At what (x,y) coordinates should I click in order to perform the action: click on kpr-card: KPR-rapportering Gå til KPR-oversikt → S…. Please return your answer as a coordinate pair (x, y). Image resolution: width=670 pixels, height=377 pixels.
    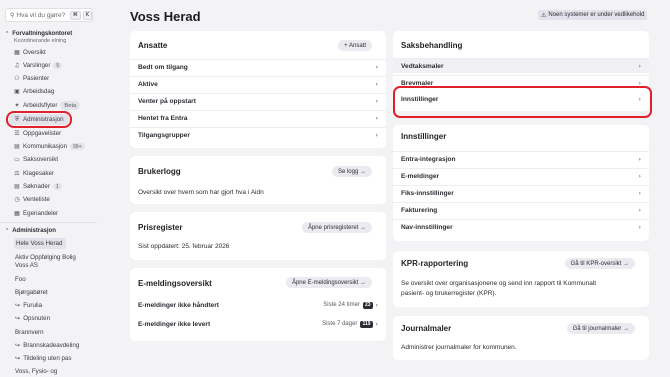
    Looking at the image, I should click on (521, 279).